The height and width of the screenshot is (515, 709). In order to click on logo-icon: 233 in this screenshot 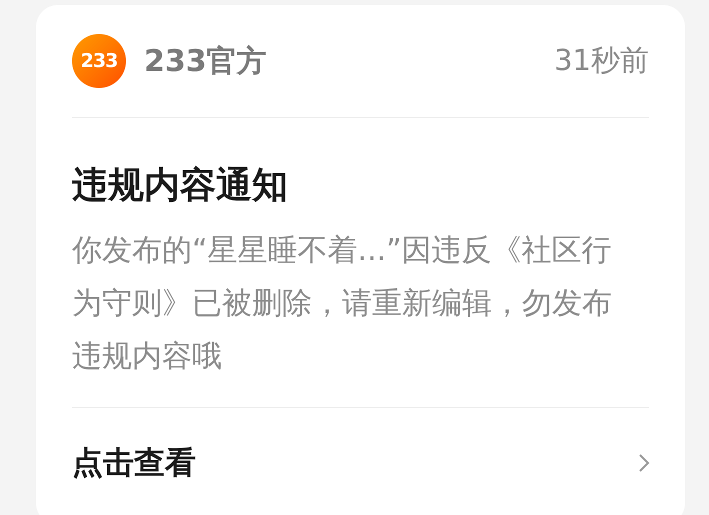, I will do `click(99, 61)`.